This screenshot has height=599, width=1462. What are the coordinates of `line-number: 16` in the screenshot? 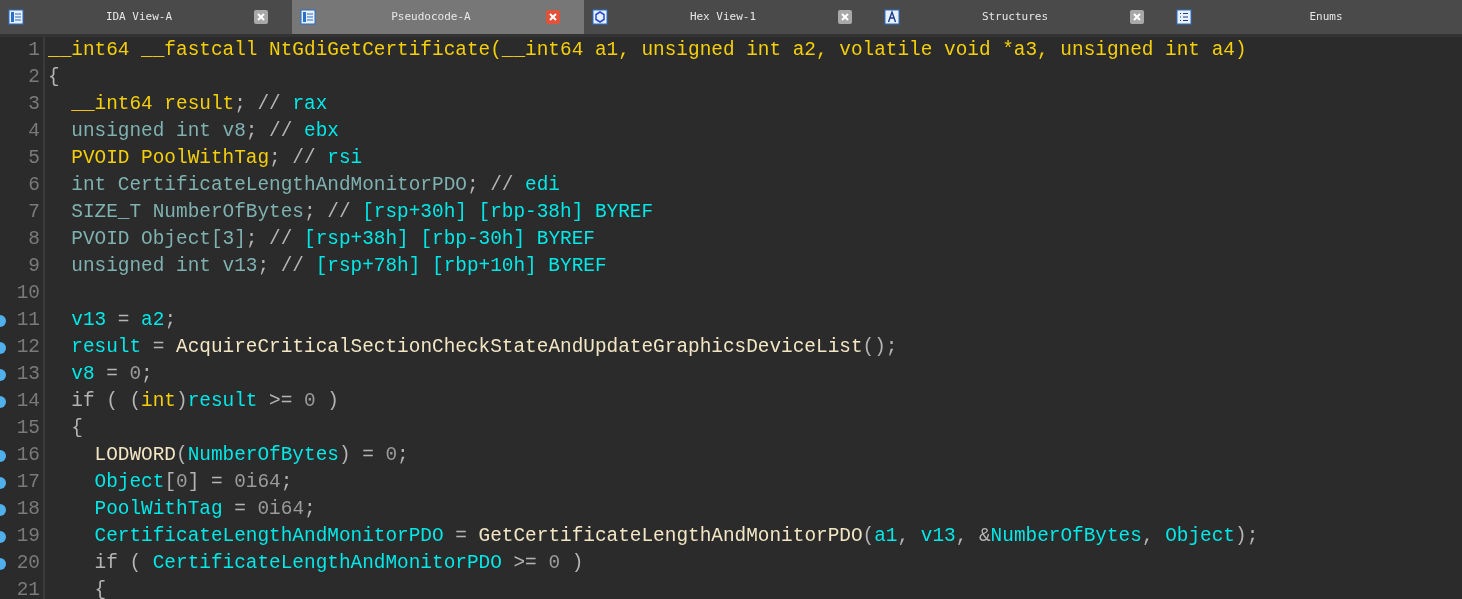 It's located at (27, 455).